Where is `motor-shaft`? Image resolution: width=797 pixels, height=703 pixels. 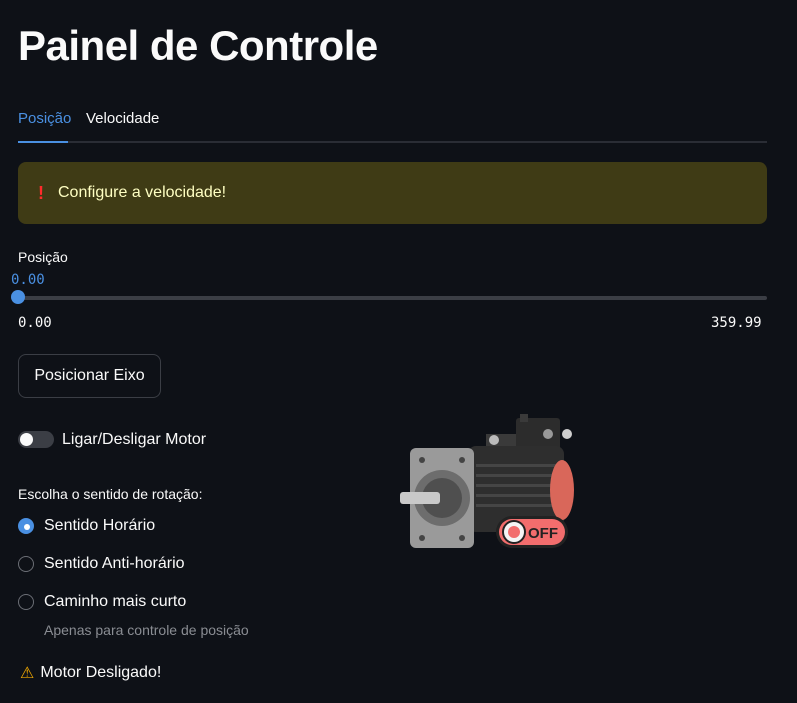 motor-shaft is located at coordinates (420, 498).